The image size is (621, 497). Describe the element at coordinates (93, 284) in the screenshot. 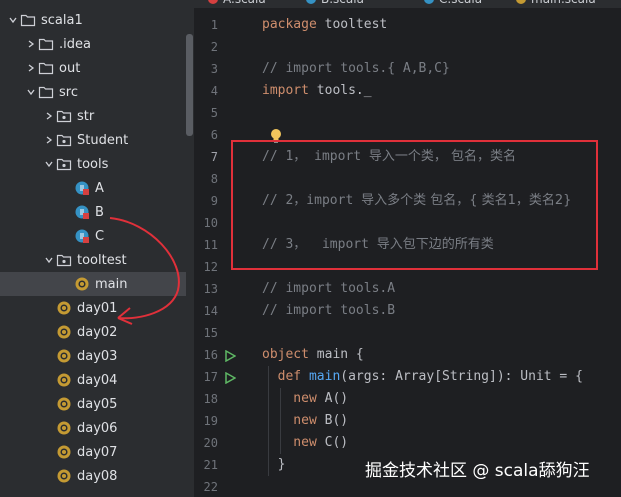

I see `tree-item-main: main` at that location.